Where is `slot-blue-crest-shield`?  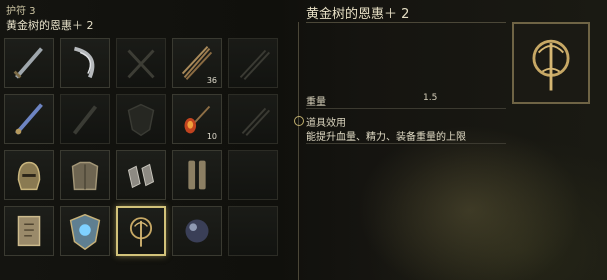
slot-blue-crest-shield is located at coordinates (85, 231).